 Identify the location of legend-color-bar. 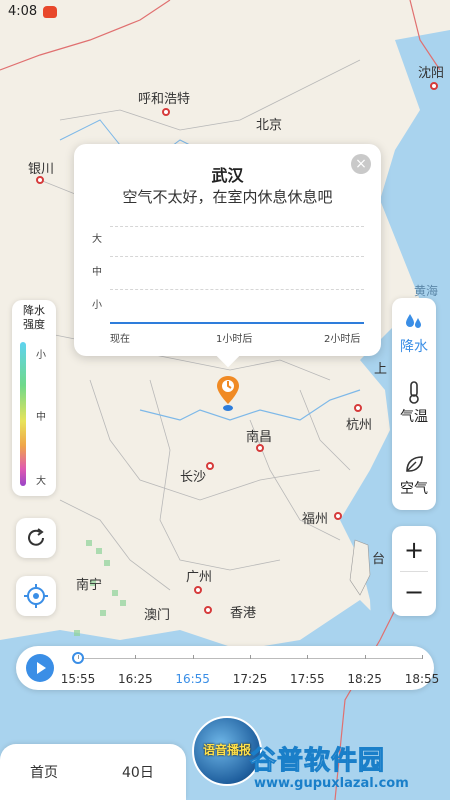
(23, 414).